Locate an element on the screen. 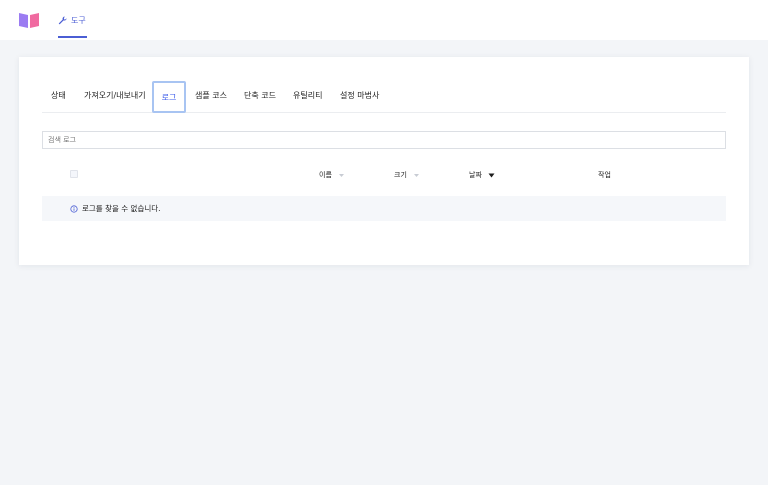  column-date-label: 날짜 is located at coordinates (475, 175).